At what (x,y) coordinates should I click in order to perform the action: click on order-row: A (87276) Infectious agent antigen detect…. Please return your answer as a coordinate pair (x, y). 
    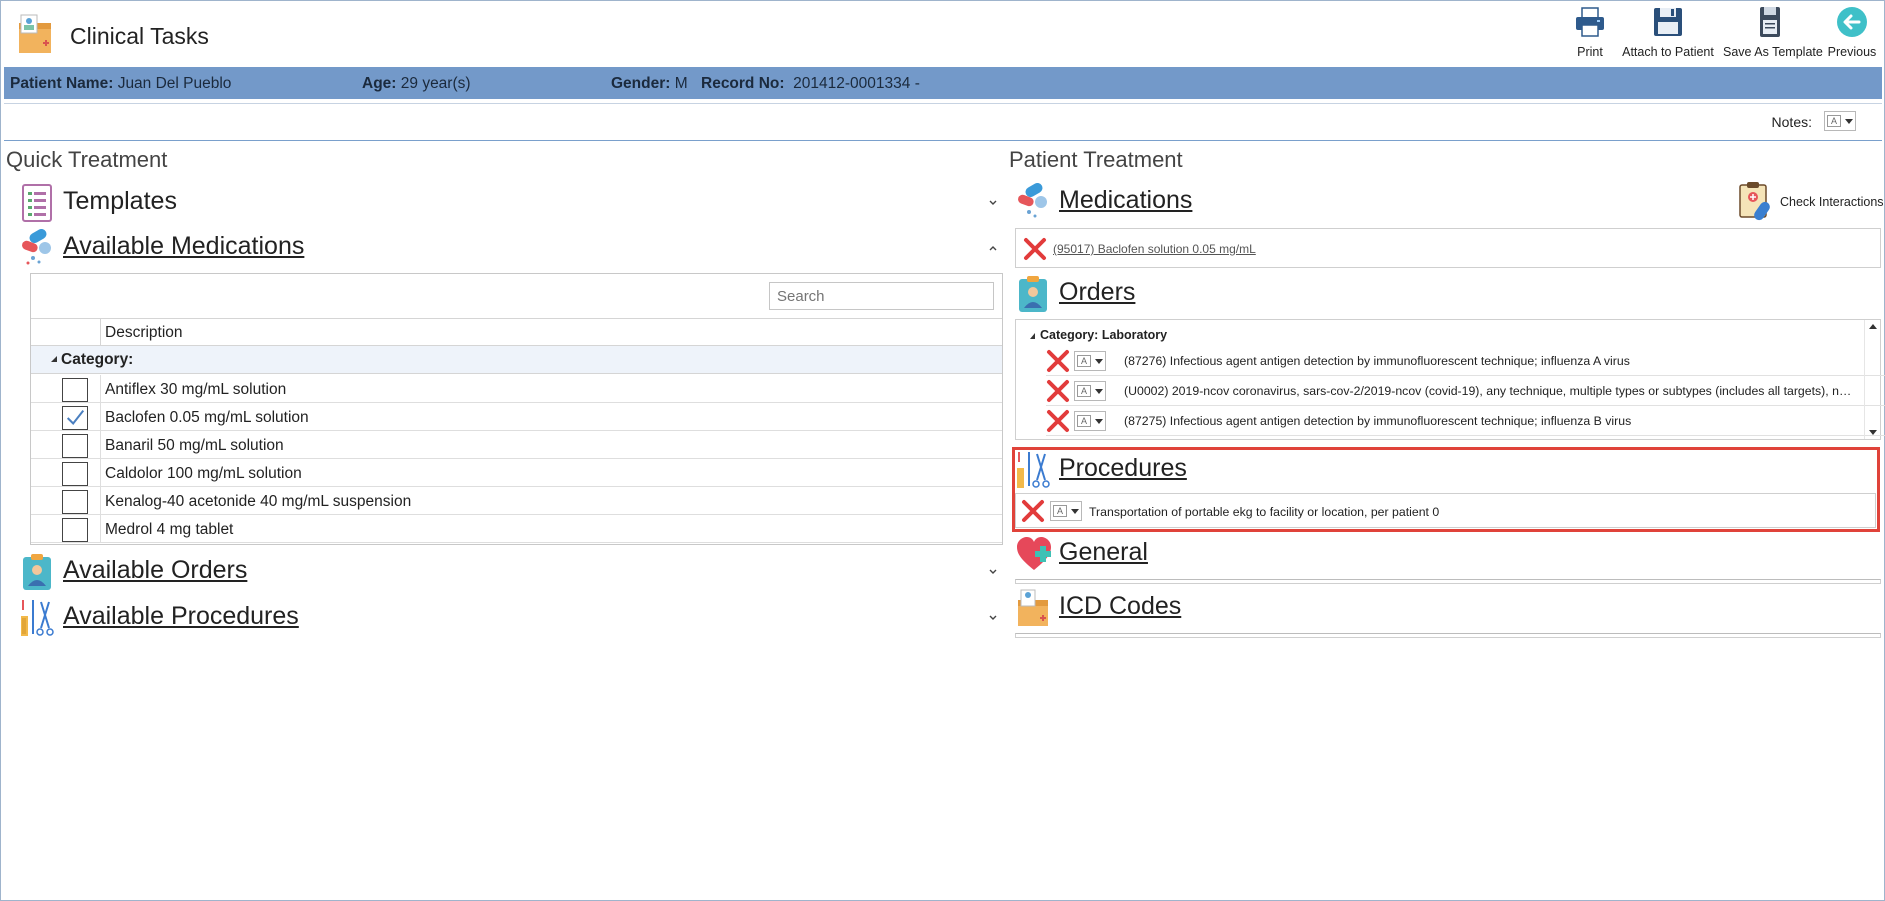
    Looking at the image, I should click on (1465, 361).